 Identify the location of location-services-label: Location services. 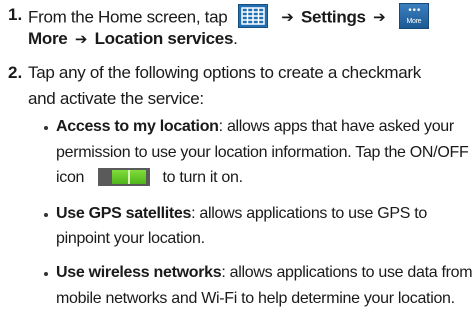
(164, 38).